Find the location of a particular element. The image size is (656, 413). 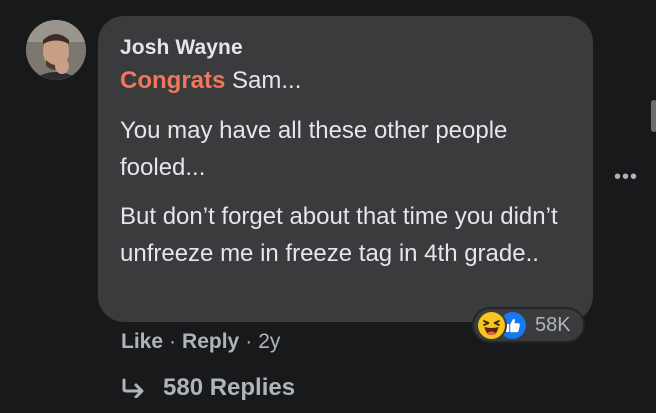

replies-label: 580 Replies is located at coordinates (229, 387).